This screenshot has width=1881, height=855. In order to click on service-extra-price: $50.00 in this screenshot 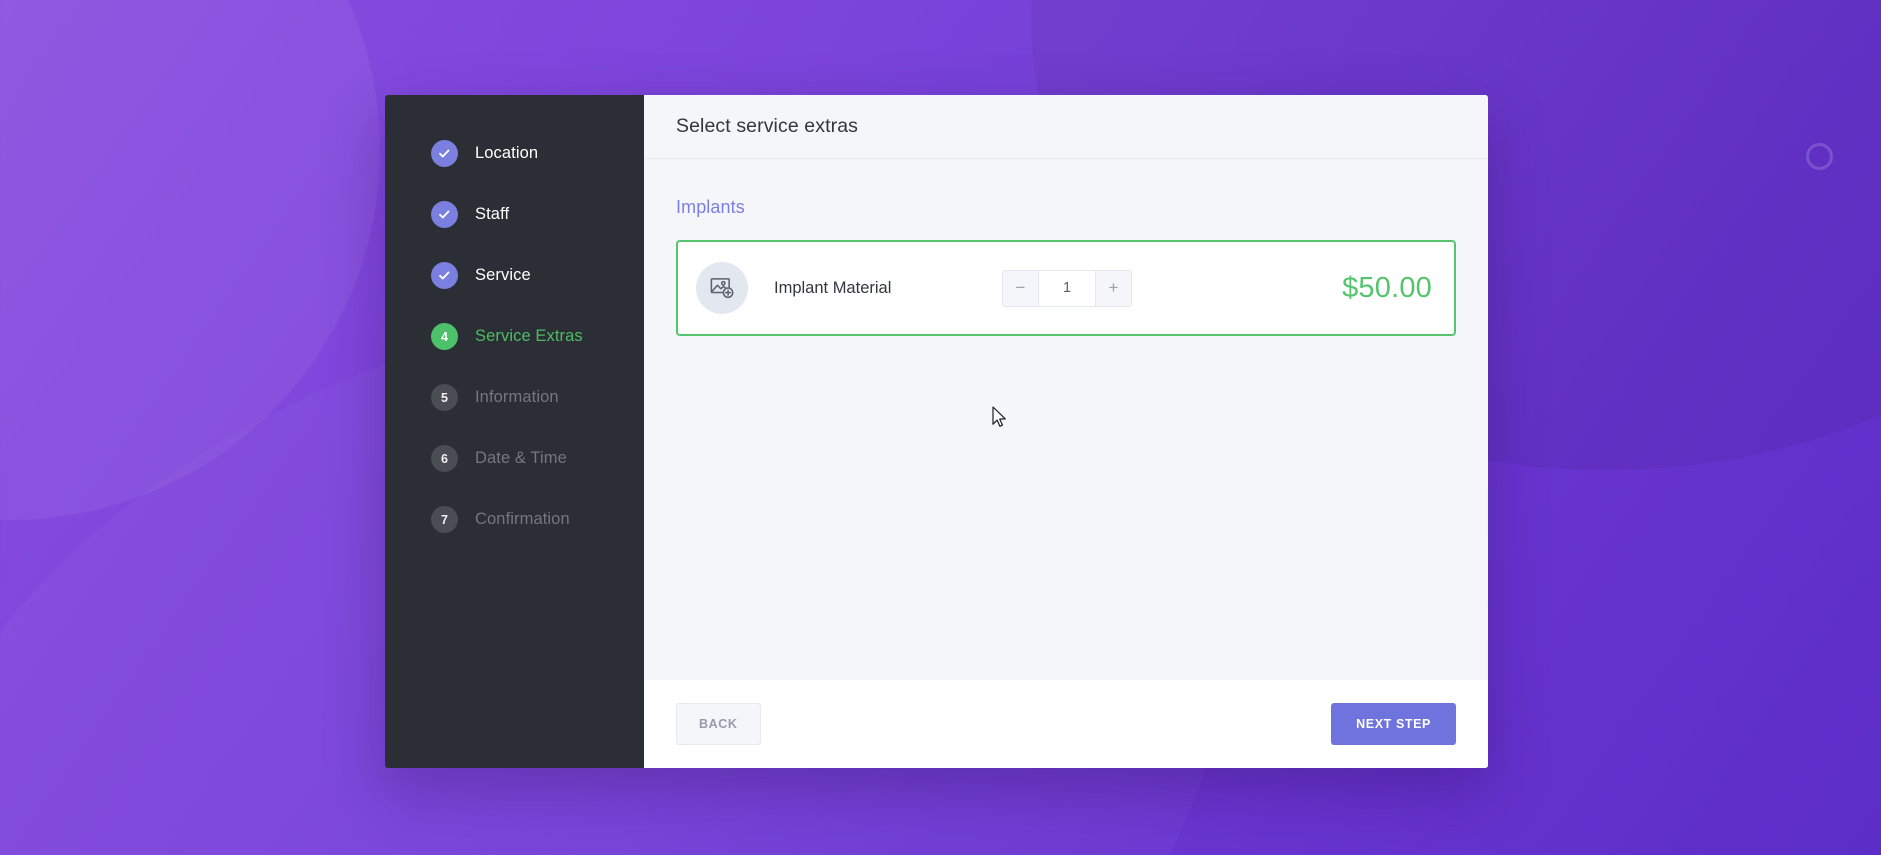, I will do `click(1387, 287)`.